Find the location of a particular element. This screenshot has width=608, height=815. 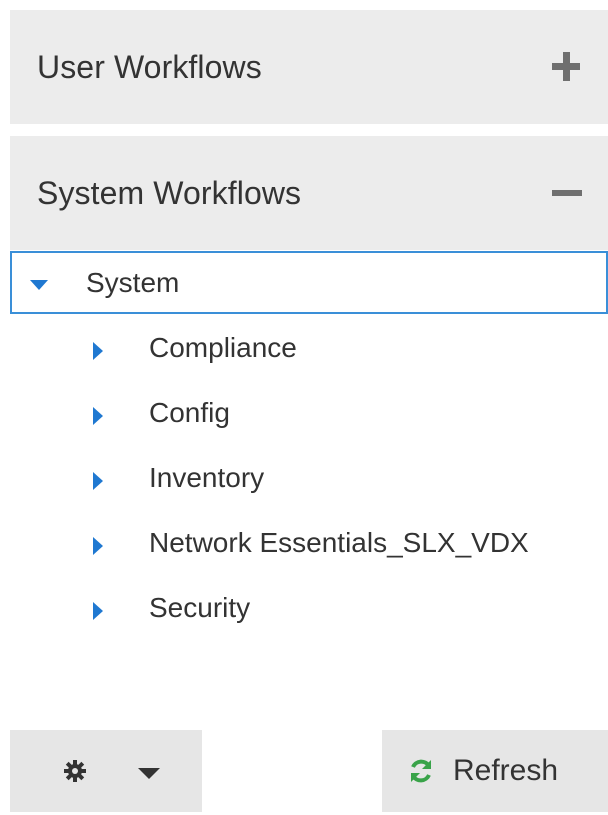

tree-node-system: System is located at coordinates (309, 282).